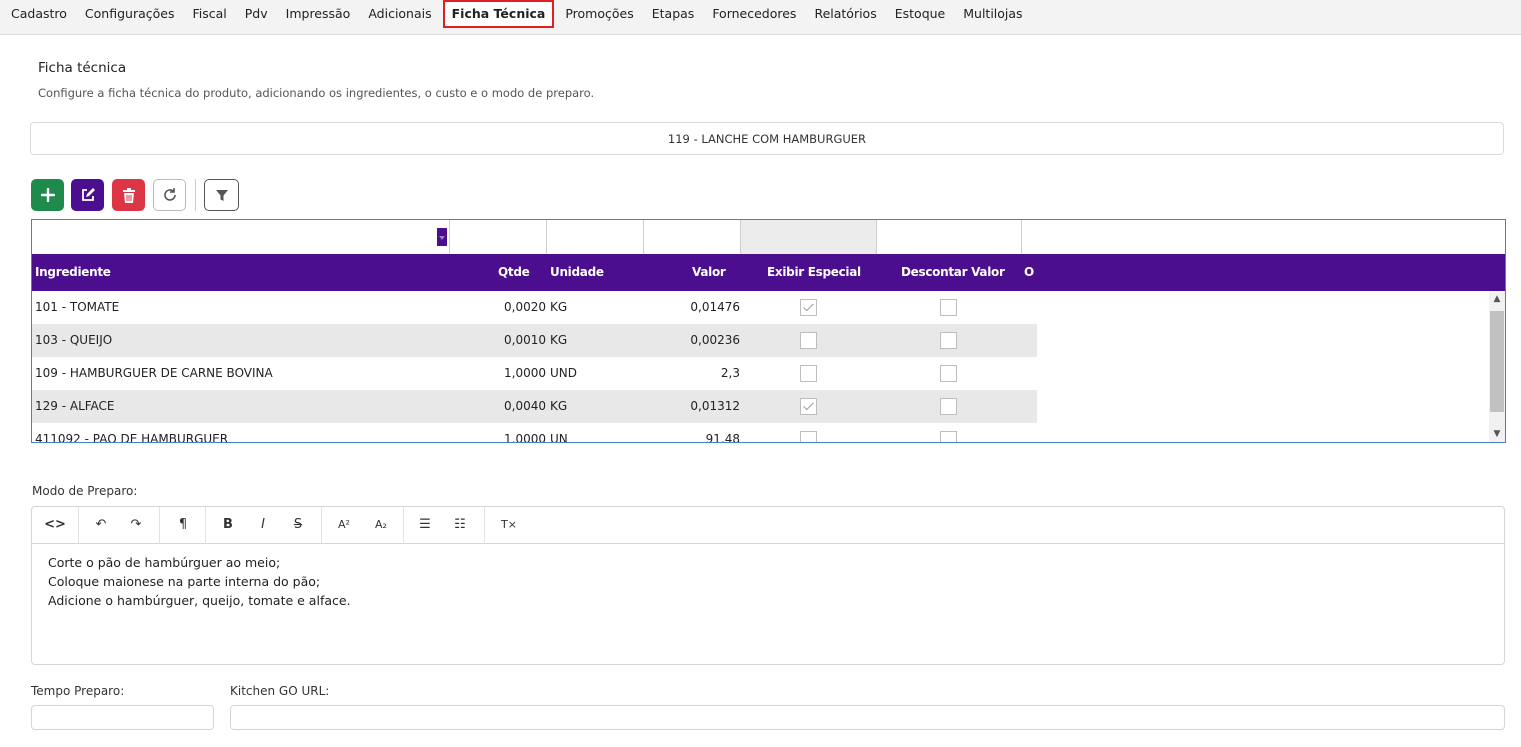 This screenshot has height=747, width=1521. I want to click on table-row: 103 - QUEIJO 0,0010 KG 0,00236, so click(534, 340).